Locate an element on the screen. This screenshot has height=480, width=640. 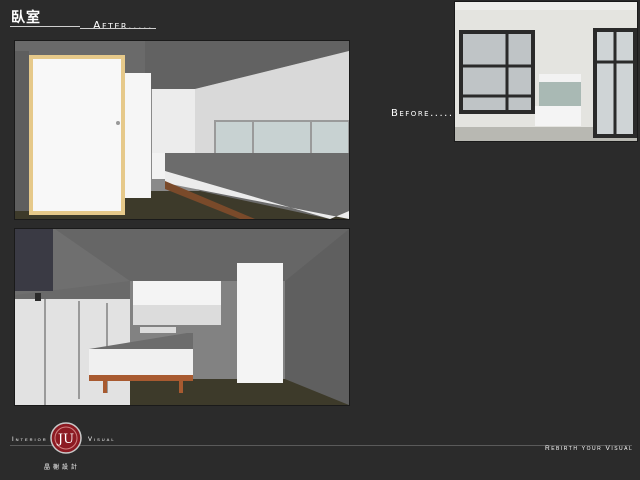
footer-tagline: Rebirth your Visual is located at coordinates (589, 448).